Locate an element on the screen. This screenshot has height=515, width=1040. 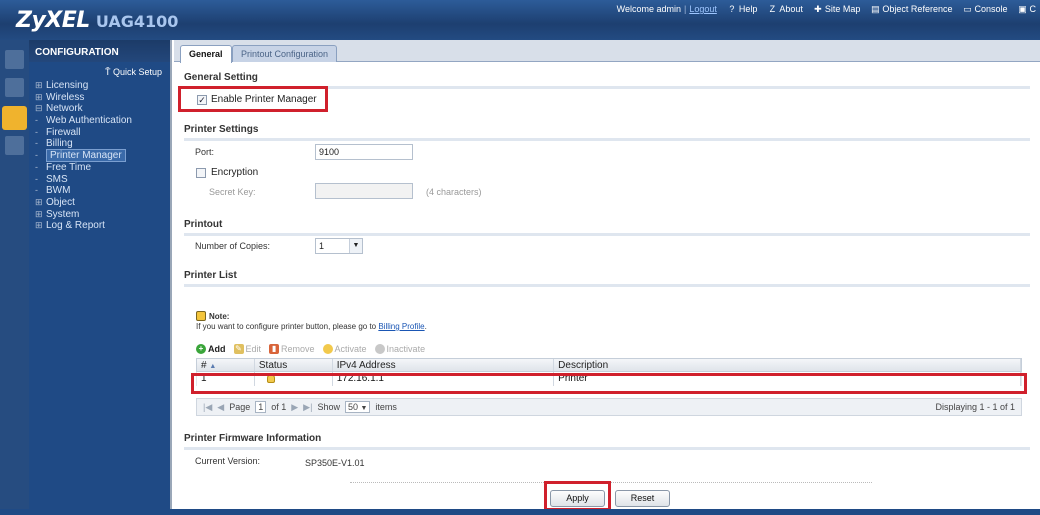
cli-link: ▣ C is located at coordinates (1027, 8).